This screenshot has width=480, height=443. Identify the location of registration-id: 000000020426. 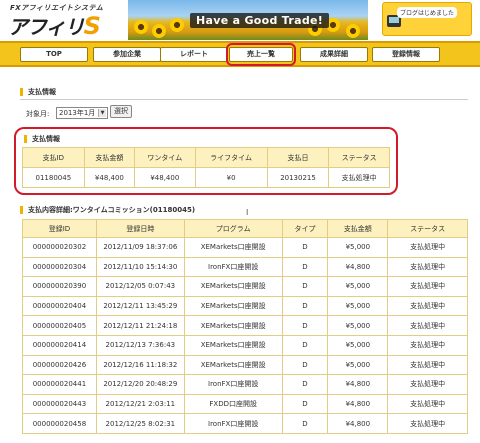
(59, 365).